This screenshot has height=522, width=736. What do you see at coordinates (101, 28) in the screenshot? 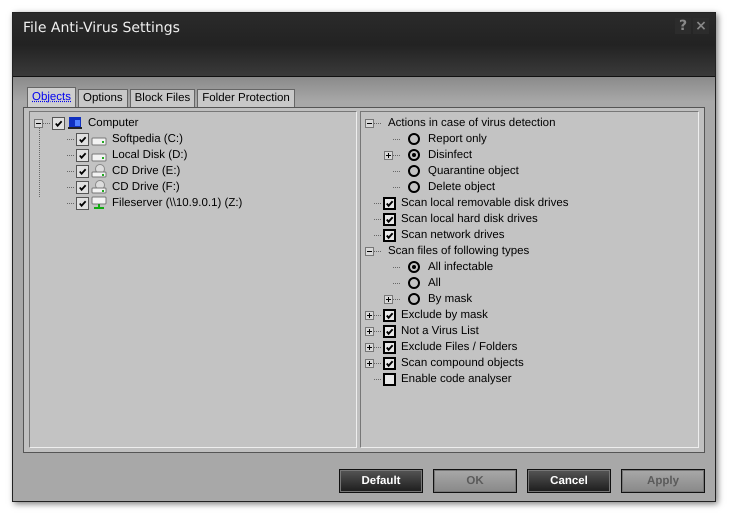
I see `window-title: File Anti-Virus Settings` at bounding box center [101, 28].